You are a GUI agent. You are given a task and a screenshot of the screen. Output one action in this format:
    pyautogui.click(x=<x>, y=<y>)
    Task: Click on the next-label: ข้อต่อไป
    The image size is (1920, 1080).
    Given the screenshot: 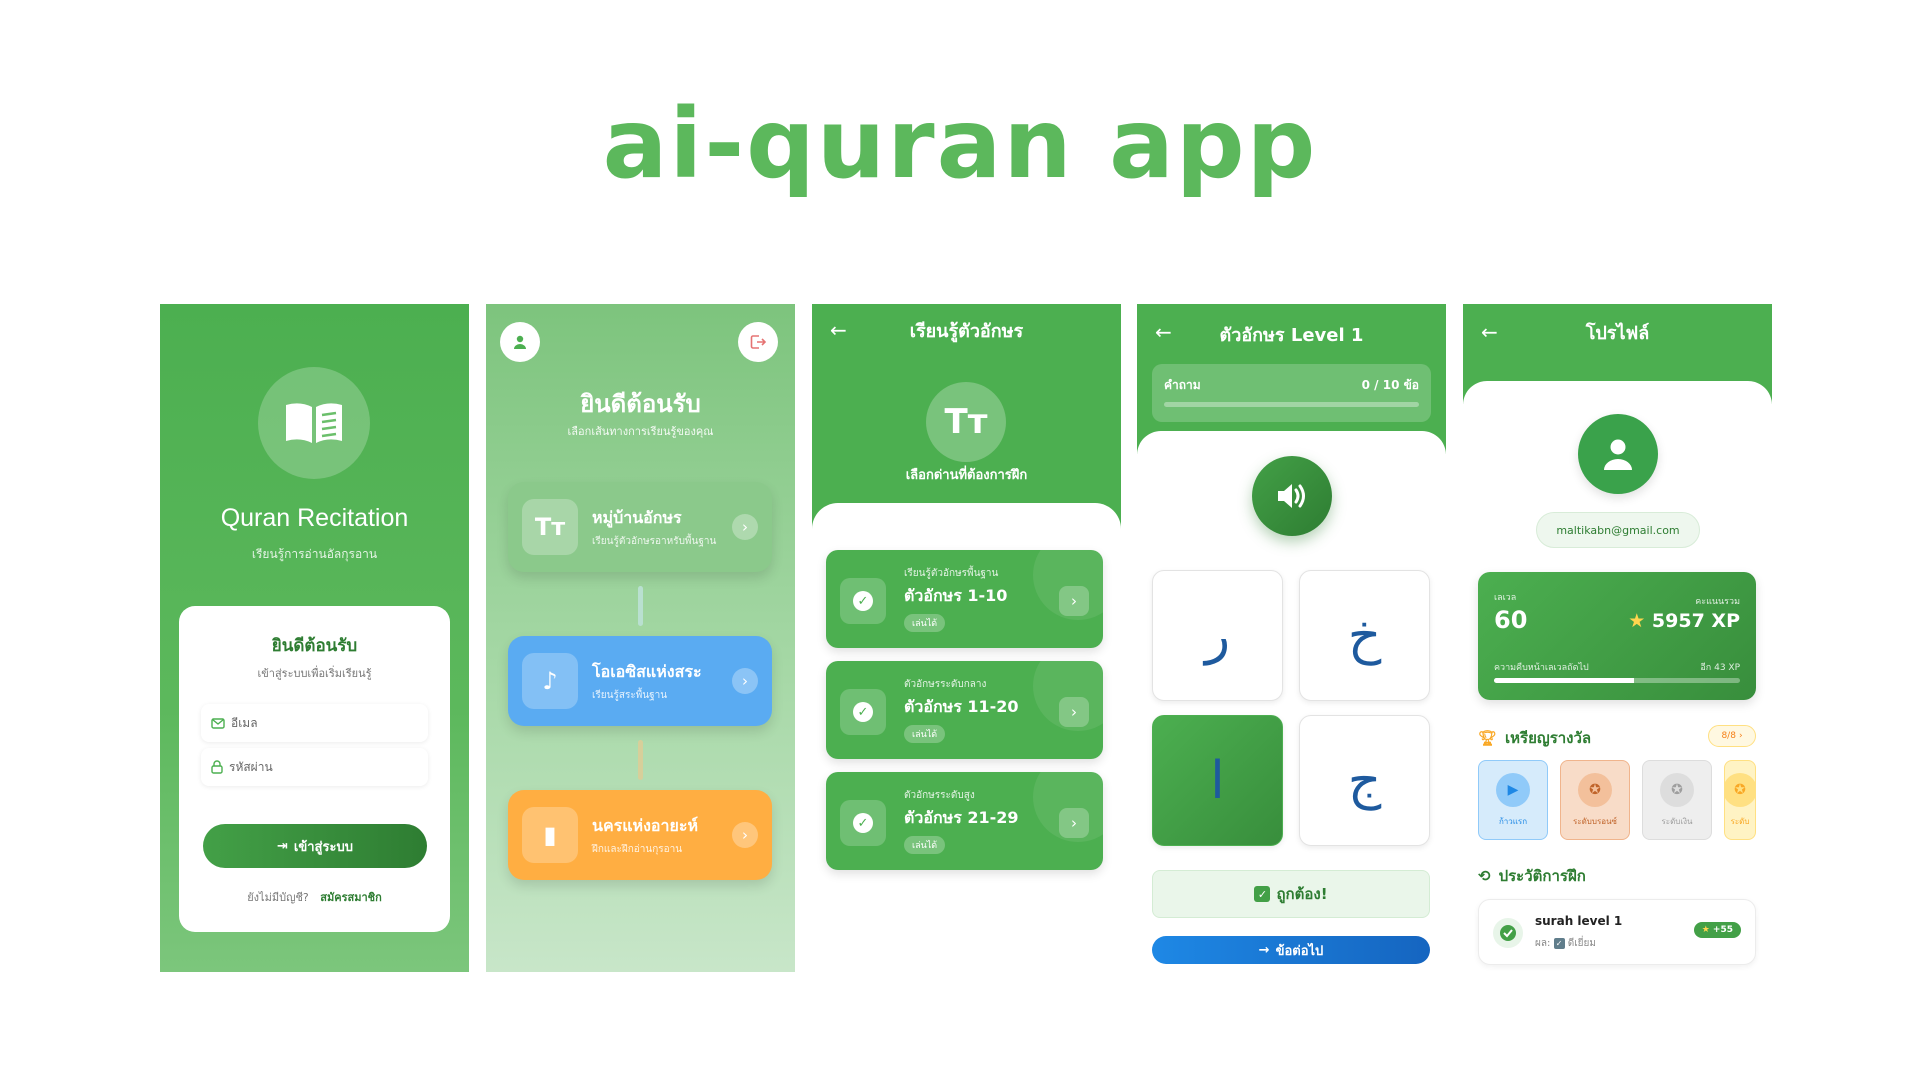 What is the action you would take?
    pyautogui.click(x=1299, y=951)
    